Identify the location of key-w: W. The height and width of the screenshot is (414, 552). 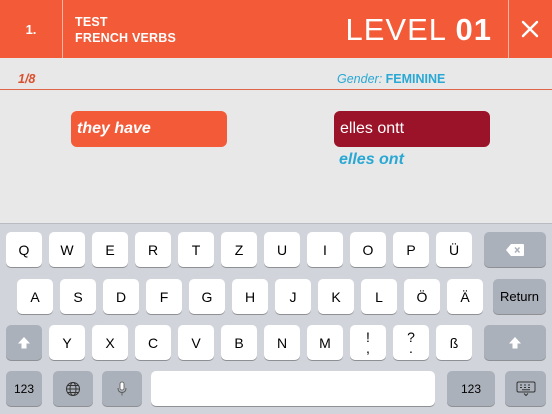
(67, 249).